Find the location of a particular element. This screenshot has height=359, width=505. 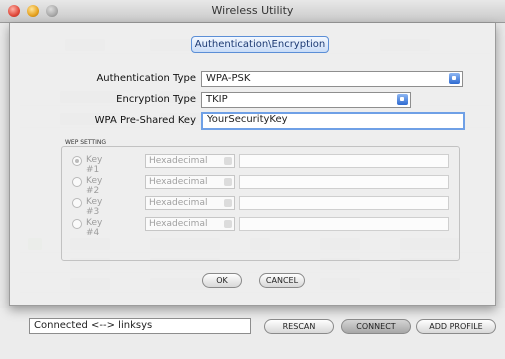

psk-input: YourSecurityKey is located at coordinates (333, 121).